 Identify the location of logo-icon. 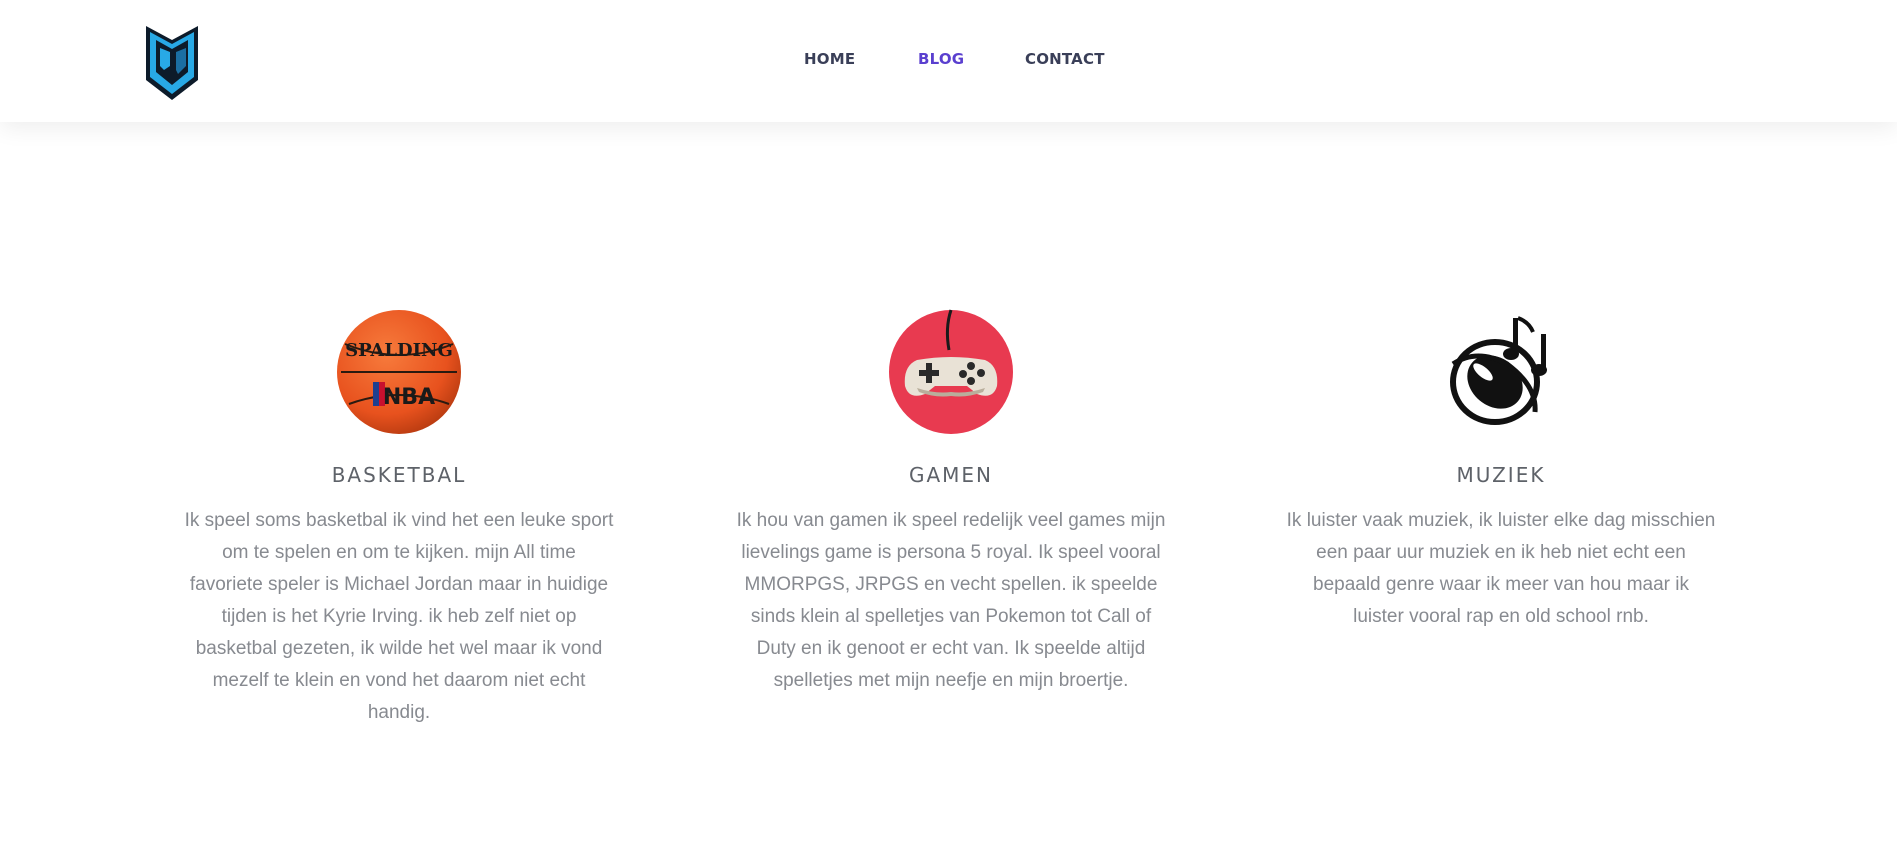
(172, 63).